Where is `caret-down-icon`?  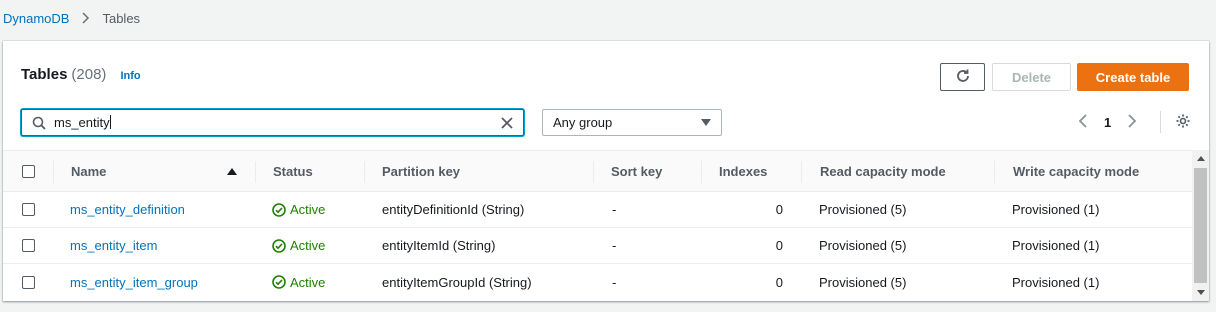
caret-down-icon is located at coordinates (706, 122).